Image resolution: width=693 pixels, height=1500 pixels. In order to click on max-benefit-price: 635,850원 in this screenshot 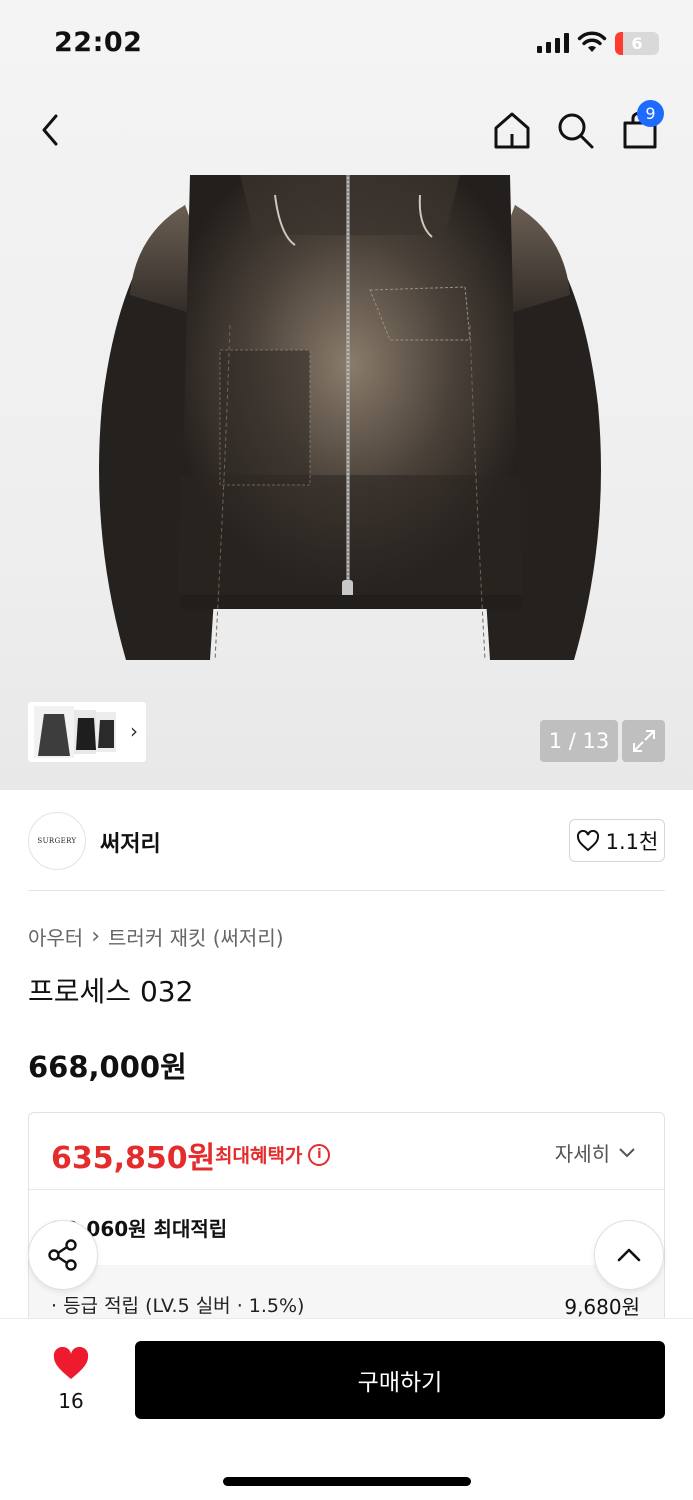, I will do `click(133, 1158)`.